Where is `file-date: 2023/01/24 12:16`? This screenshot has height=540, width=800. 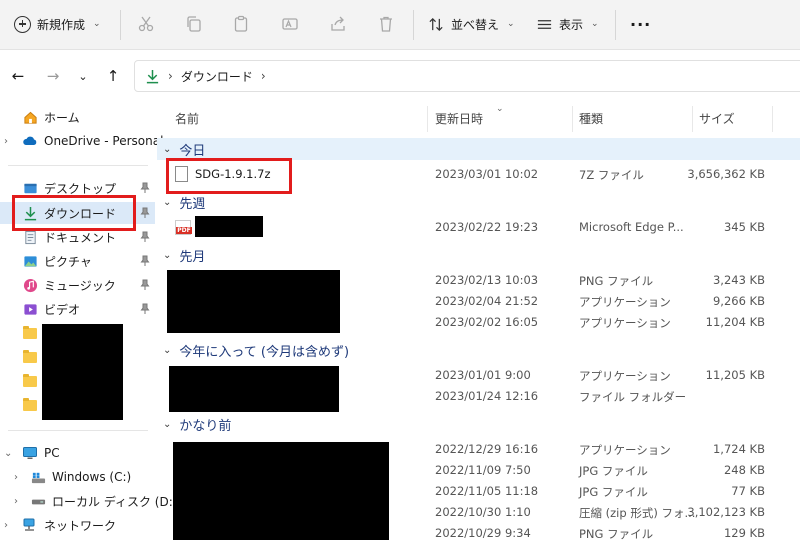 file-date: 2023/01/24 12:16 is located at coordinates (487, 396).